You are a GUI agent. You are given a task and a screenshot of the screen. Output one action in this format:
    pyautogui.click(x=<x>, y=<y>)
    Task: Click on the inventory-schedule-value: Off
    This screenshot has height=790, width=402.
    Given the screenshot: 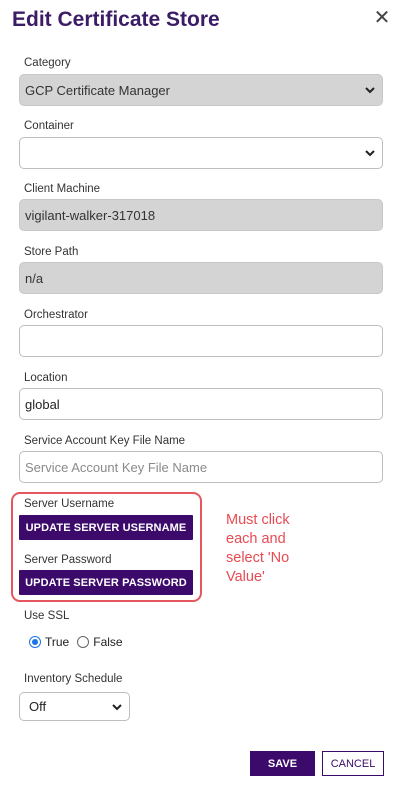 What is the action you would take?
    pyautogui.click(x=38, y=706)
    